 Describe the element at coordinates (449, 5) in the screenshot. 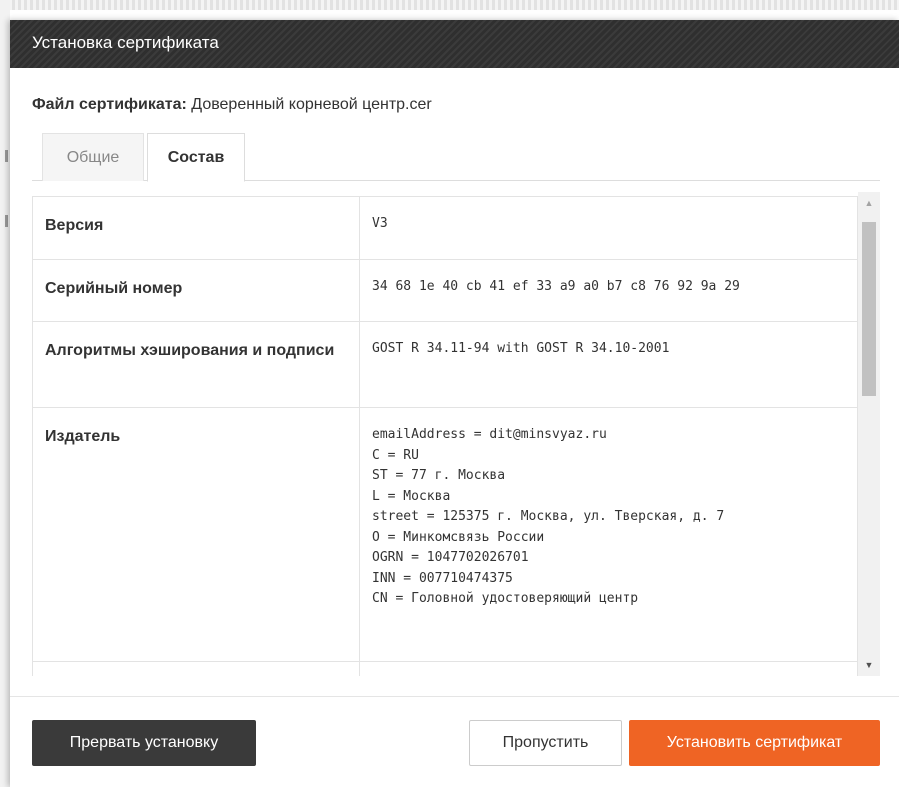

I see `background-page-strip` at that location.